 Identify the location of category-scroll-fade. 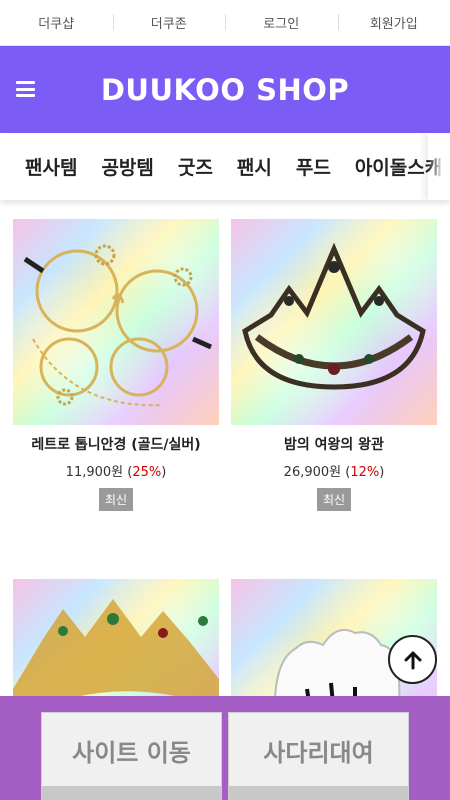
(439, 166).